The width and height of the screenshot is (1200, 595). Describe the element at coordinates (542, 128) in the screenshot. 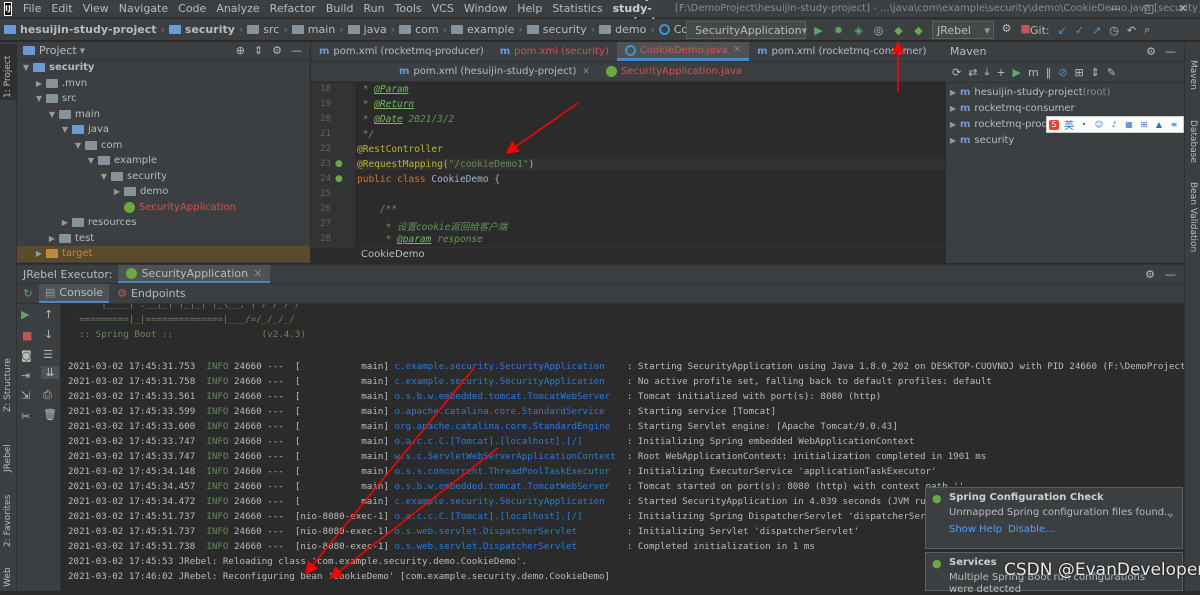

I see `arrow-to-request-mapping` at that location.